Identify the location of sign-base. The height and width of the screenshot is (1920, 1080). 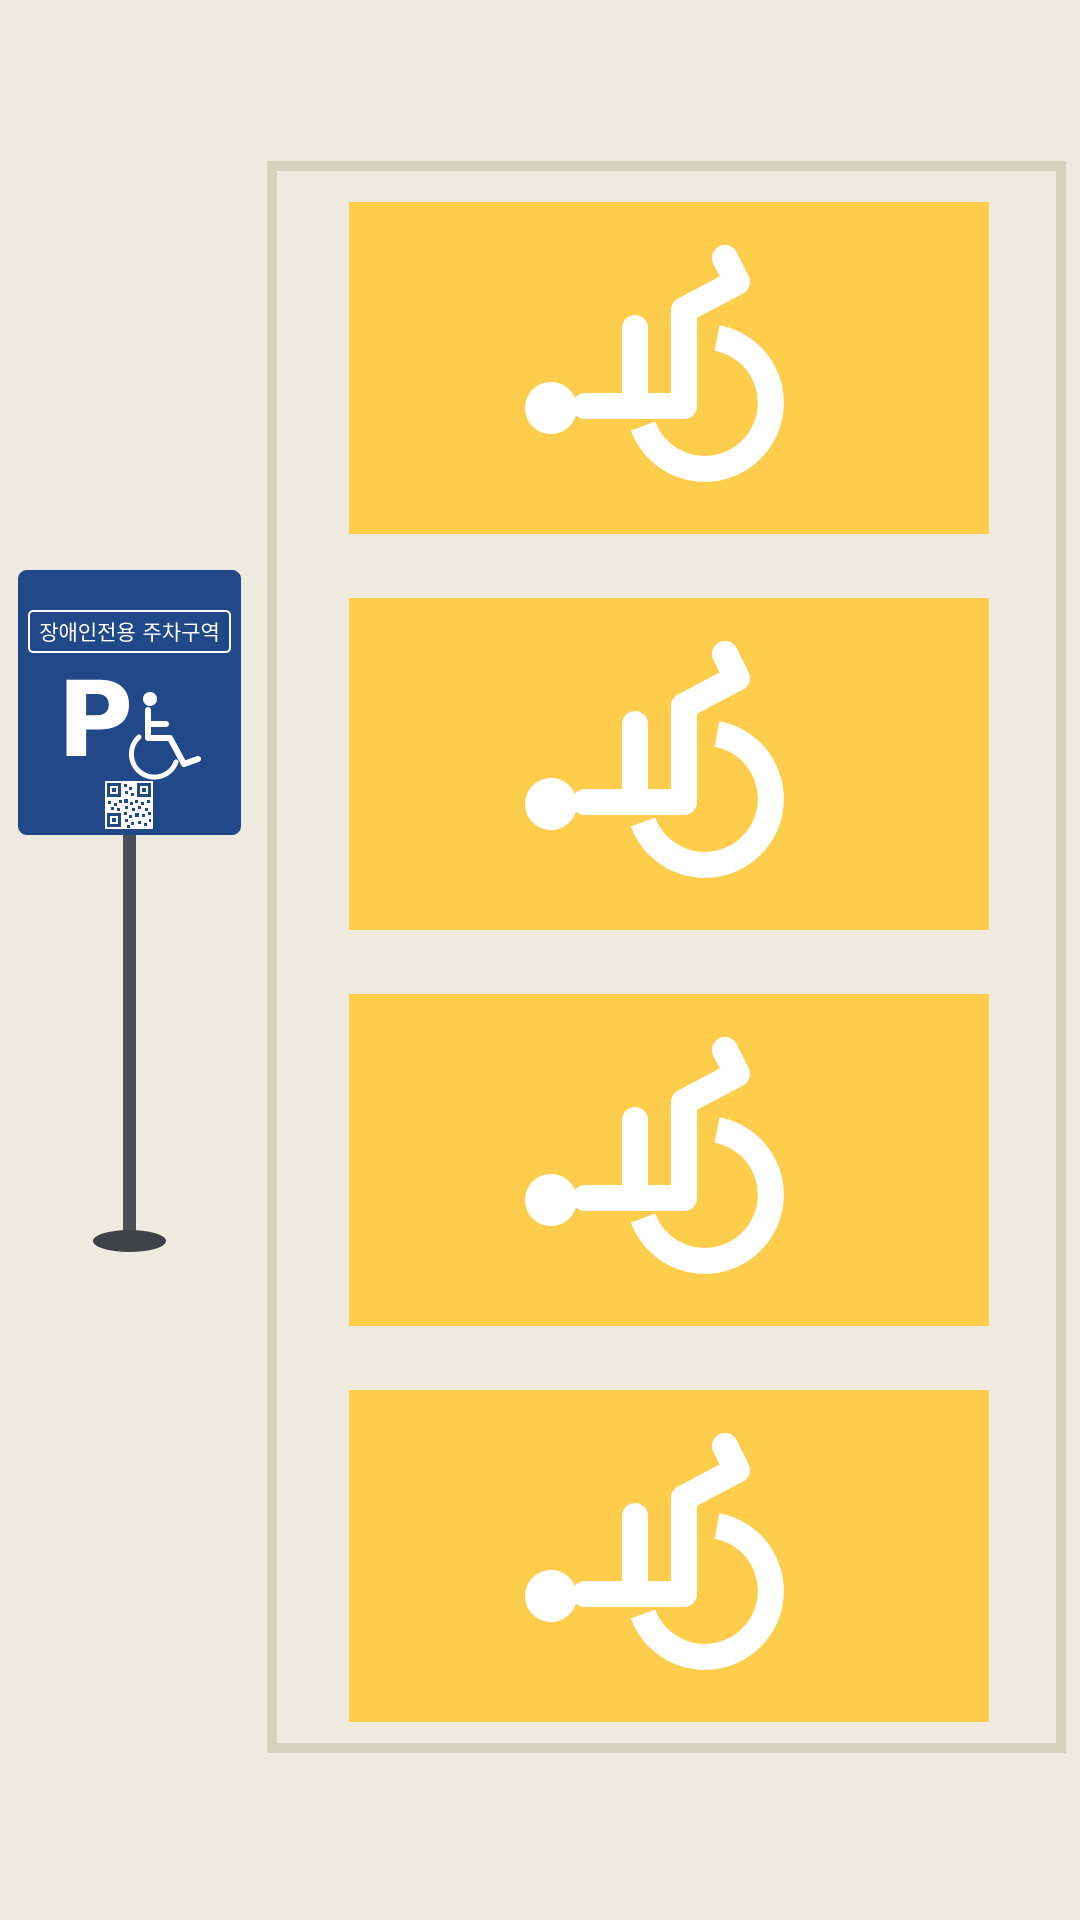
(129, 1241).